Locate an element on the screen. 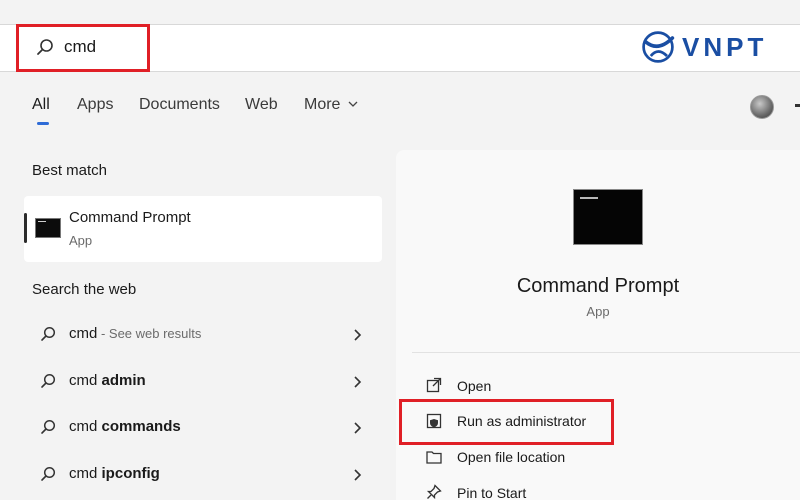  web-result-text: cmd commands is located at coordinates (125, 426).